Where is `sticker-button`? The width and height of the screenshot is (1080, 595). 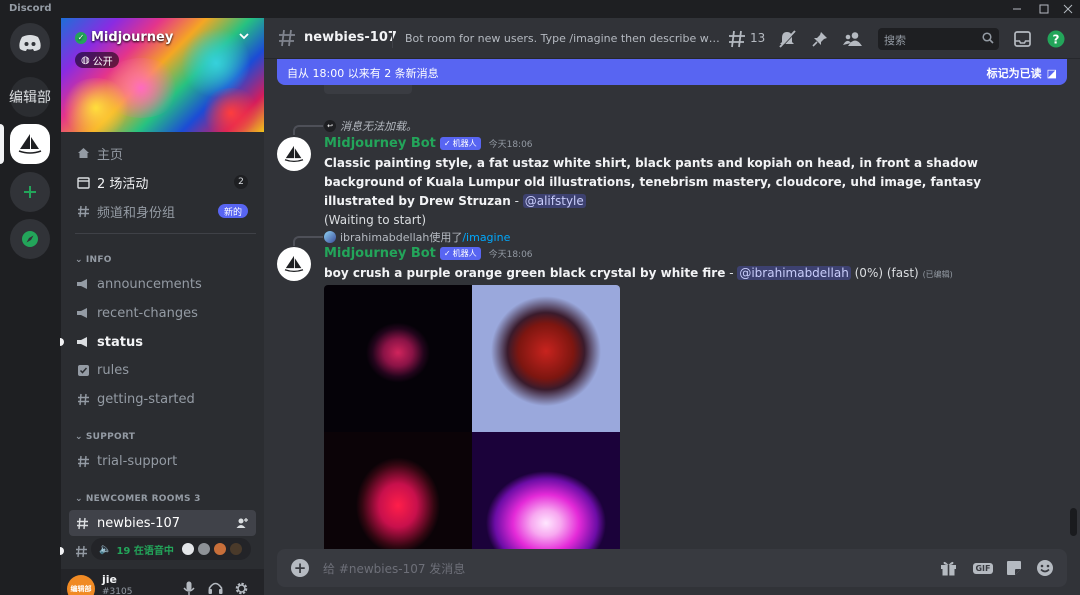
sticker-button is located at coordinates (1014, 568).